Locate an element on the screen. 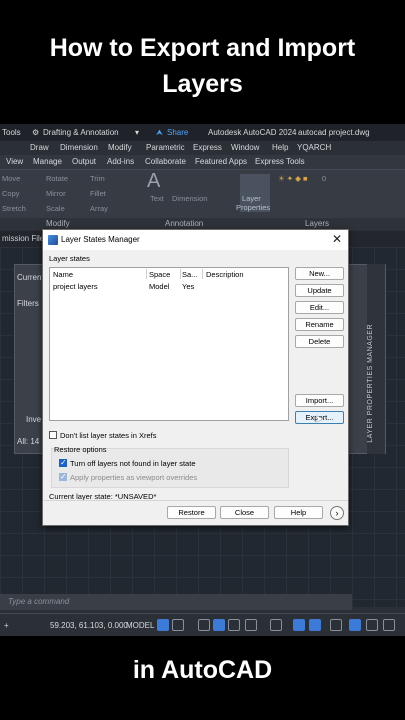 The image size is (405, 720). delete-button: Delete is located at coordinates (319, 341).